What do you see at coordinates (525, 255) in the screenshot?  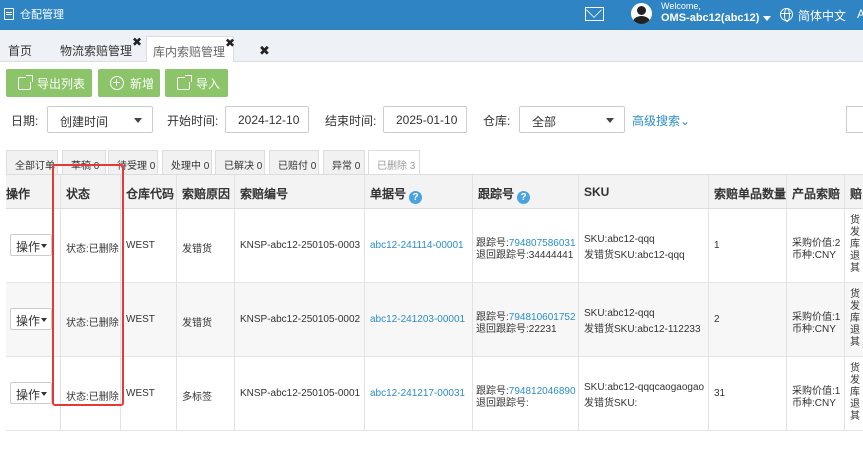 I see `return-tracking-cell: 退回跟踪号:34444441` at bounding box center [525, 255].